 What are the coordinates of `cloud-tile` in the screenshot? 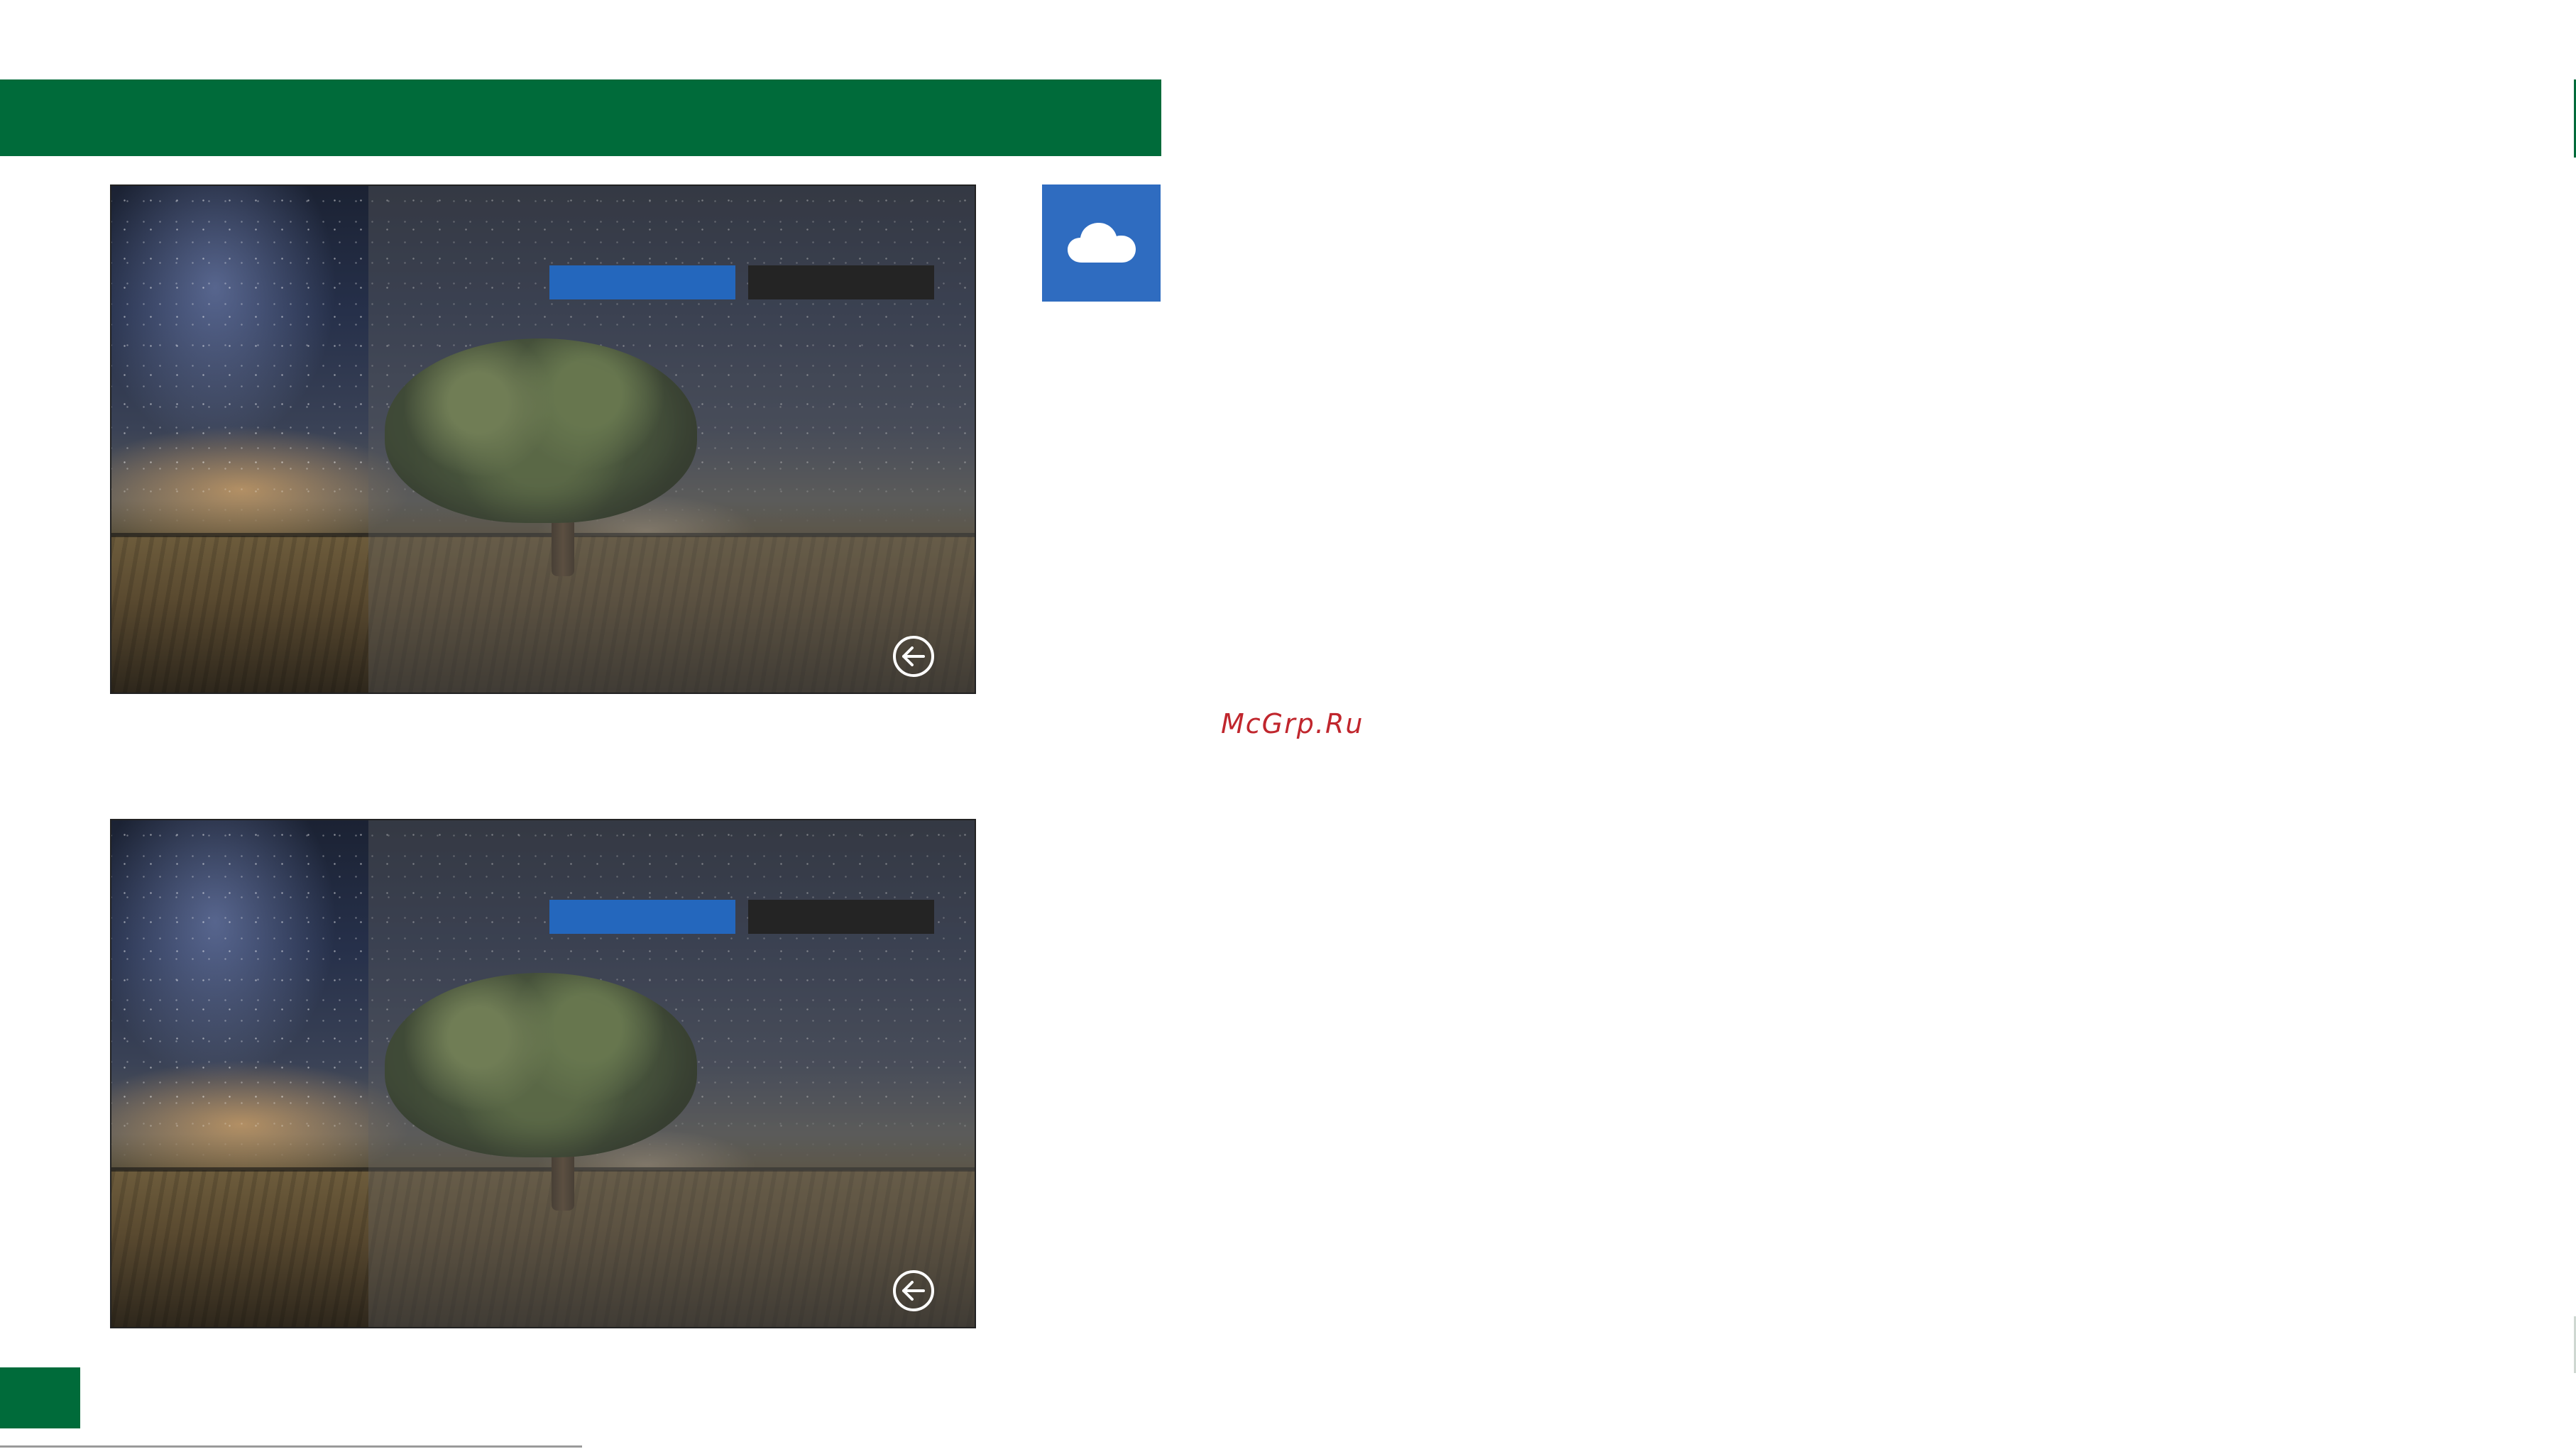 It's located at (1101, 243).